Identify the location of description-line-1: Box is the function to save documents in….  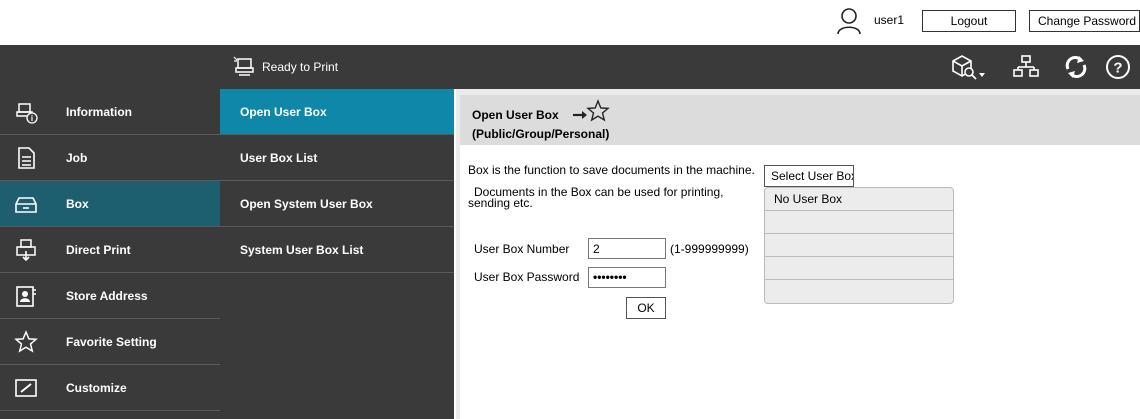
(611, 170).